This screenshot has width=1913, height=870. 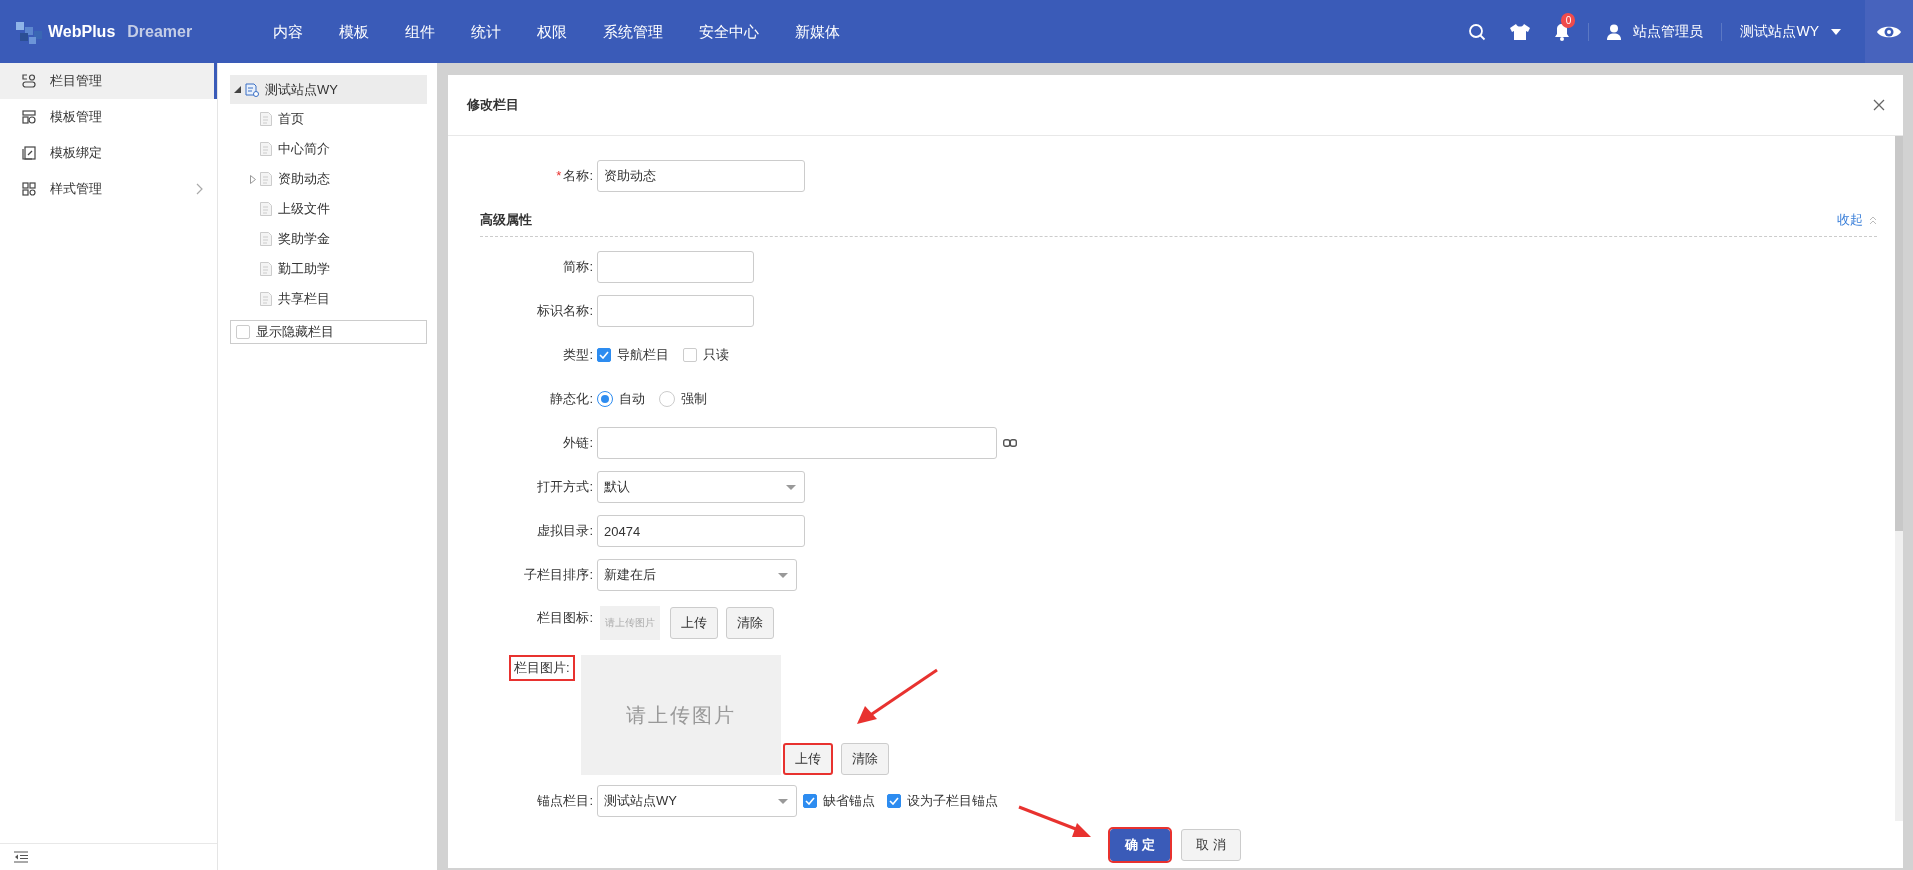 What do you see at coordinates (1140, 844) in the screenshot?
I see `confirm-button: 确 定` at bounding box center [1140, 844].